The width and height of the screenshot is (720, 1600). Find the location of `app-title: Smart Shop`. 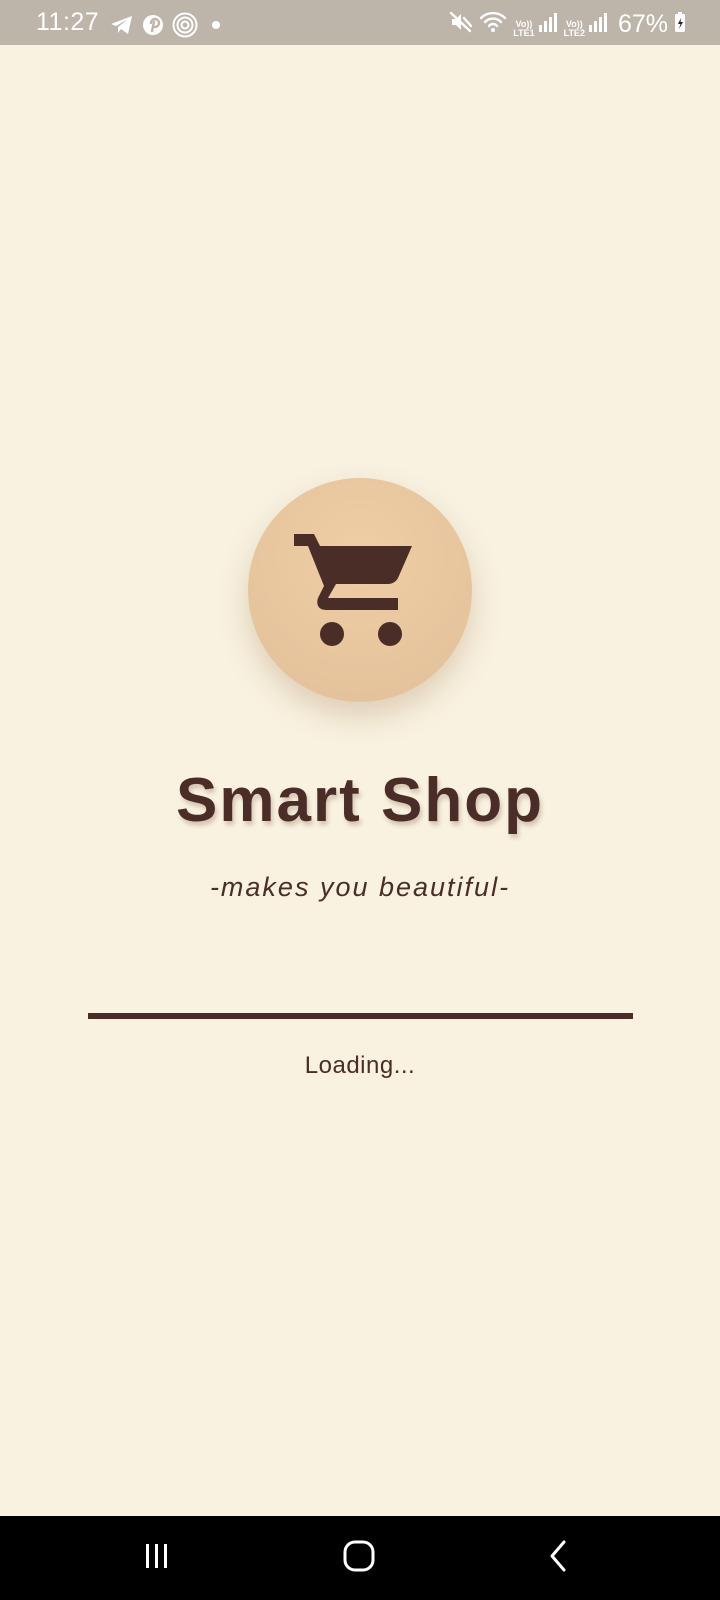

app-title: Smart Shop is located at coordinates (360, 800).